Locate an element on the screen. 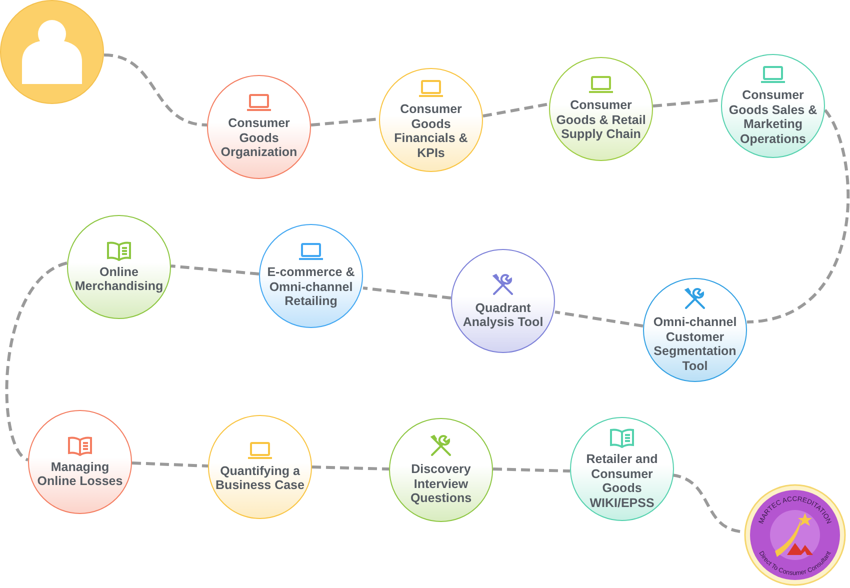 The image size is (850, 588). course-node: Online Merchandising is located at coordinates (119, 267).